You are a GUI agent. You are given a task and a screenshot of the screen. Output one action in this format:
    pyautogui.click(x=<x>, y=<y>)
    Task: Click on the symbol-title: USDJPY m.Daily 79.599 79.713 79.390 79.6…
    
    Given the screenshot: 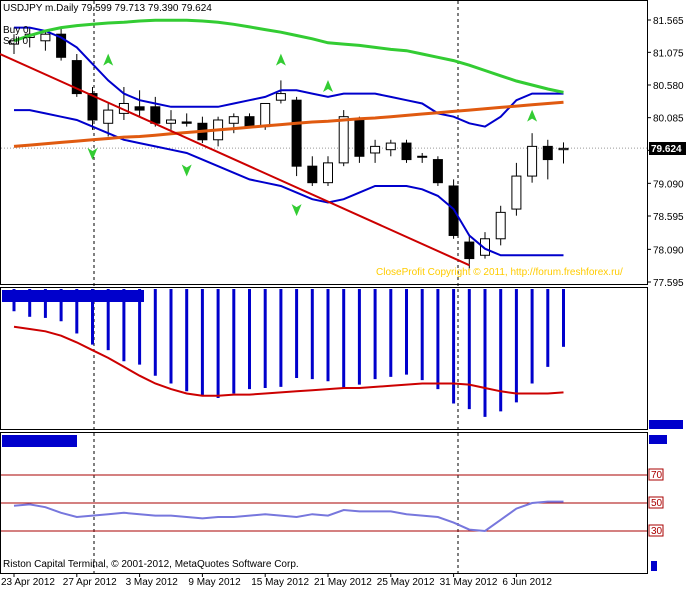 What is the action you would take?
    pyautogui.click(x=107, y=8)
    